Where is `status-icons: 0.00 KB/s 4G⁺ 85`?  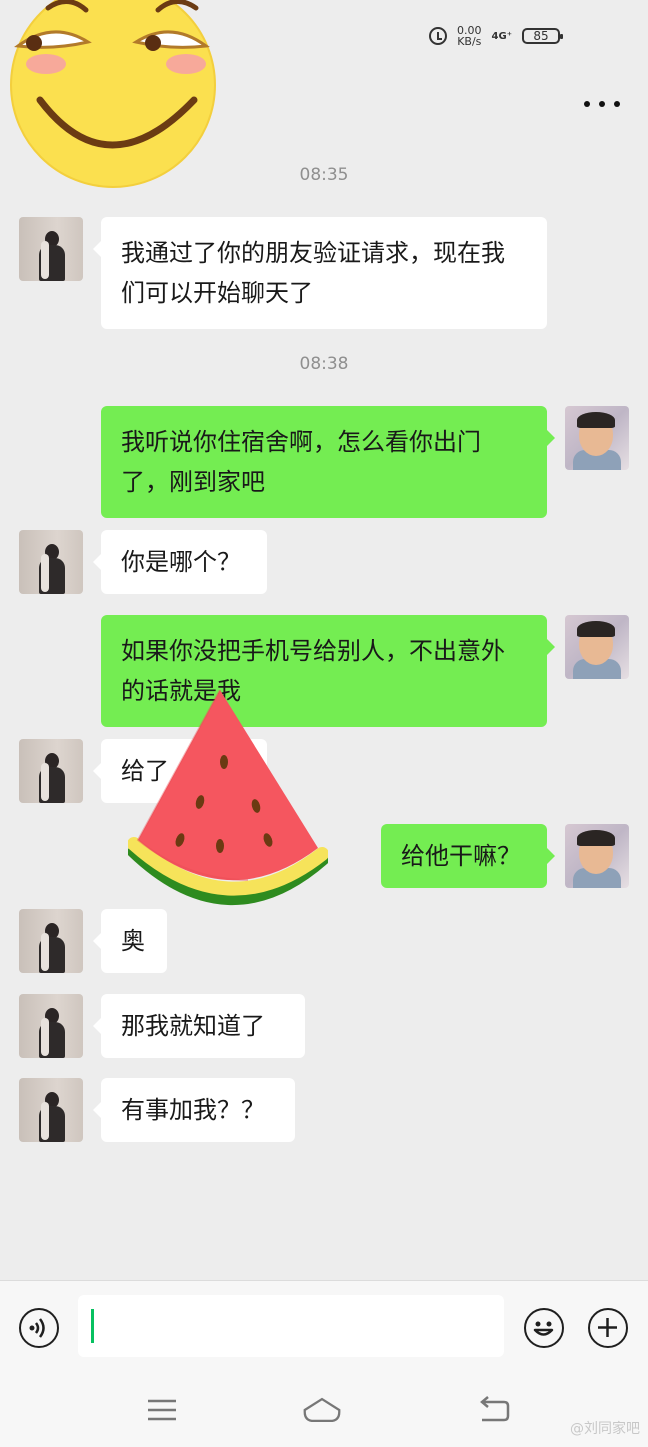 status-icons: 0.00 KB/s 4G⁺ 85 is located at coordinates (496, 36).